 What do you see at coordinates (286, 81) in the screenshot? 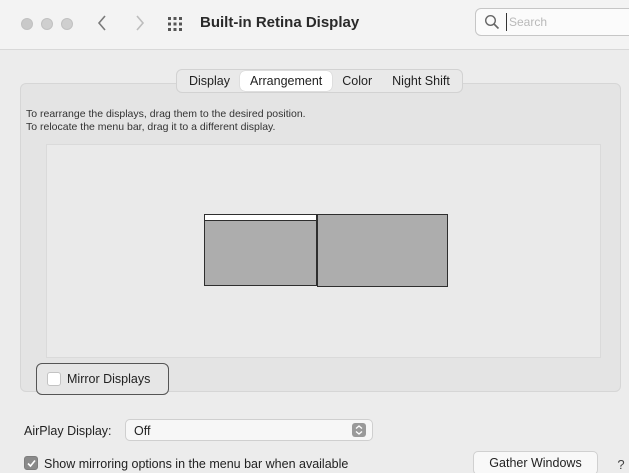
I see `tab-arrangement: Arrangement` at bounding box center [286, 81].